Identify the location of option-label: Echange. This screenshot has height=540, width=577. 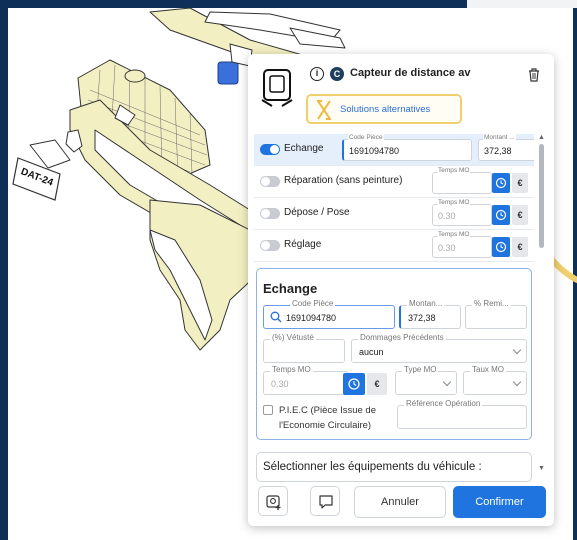
(304, 148).